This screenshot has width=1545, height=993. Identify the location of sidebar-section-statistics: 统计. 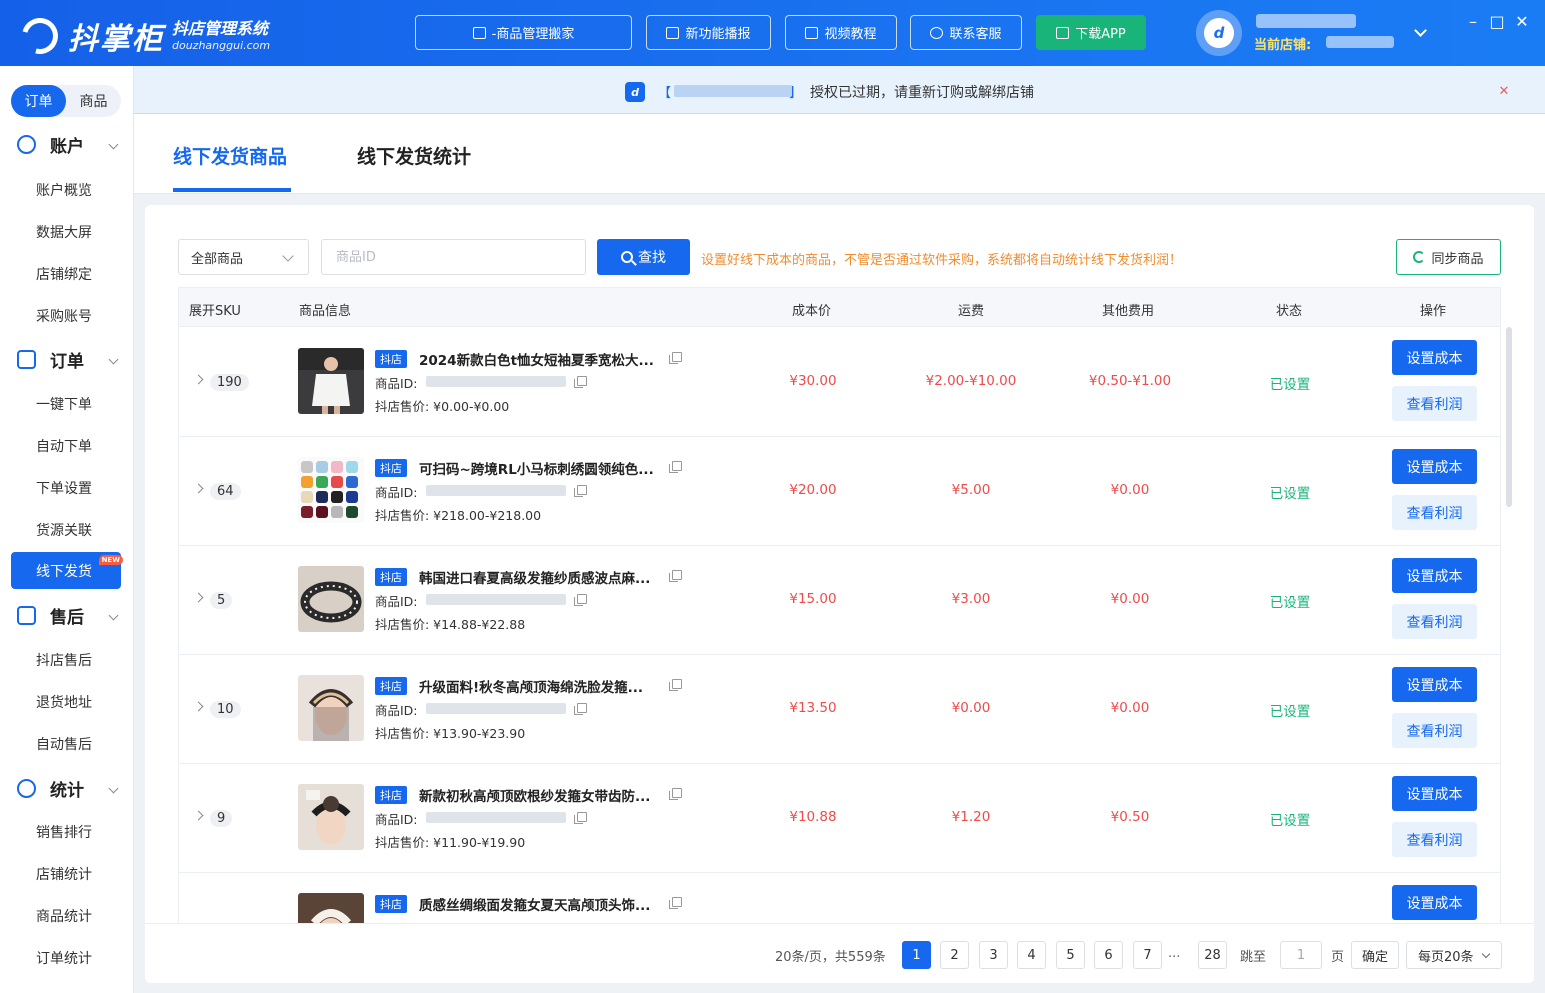
(67, 788).